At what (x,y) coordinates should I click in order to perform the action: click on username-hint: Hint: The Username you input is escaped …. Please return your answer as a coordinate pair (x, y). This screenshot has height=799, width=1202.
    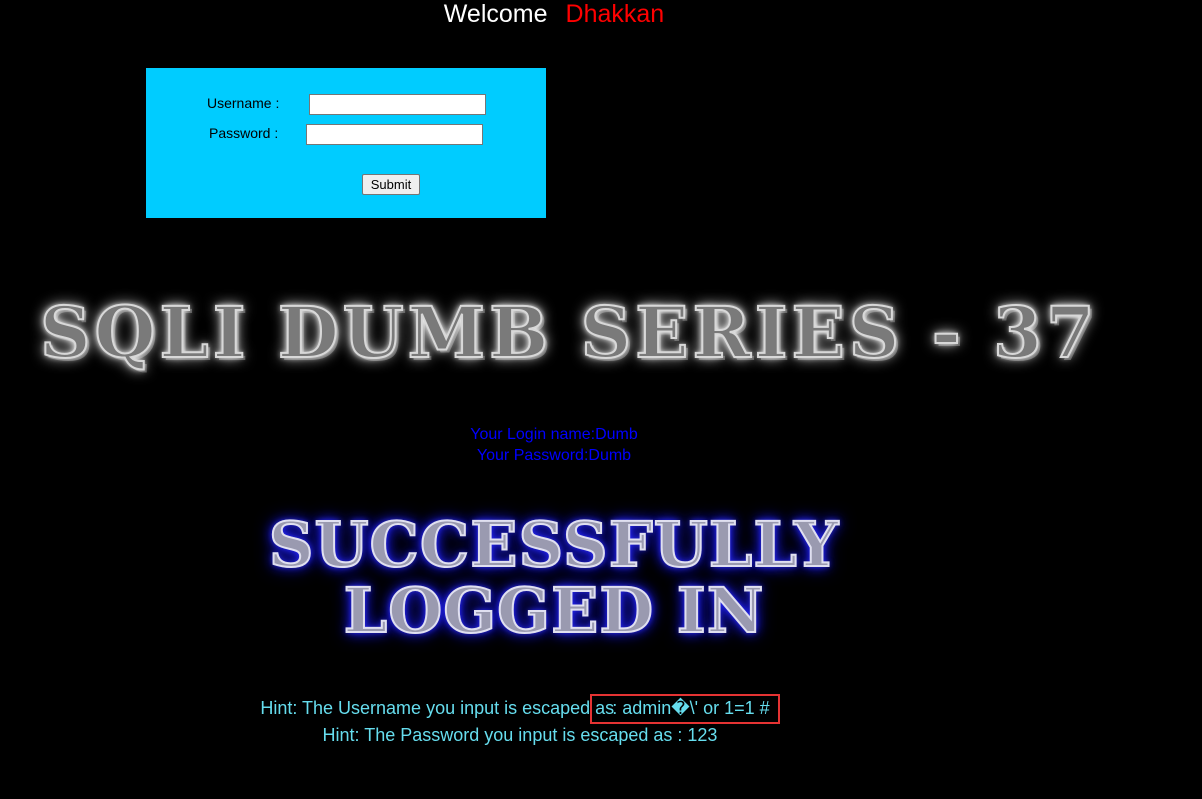
    Looking at the image, I should click on (520, 709).